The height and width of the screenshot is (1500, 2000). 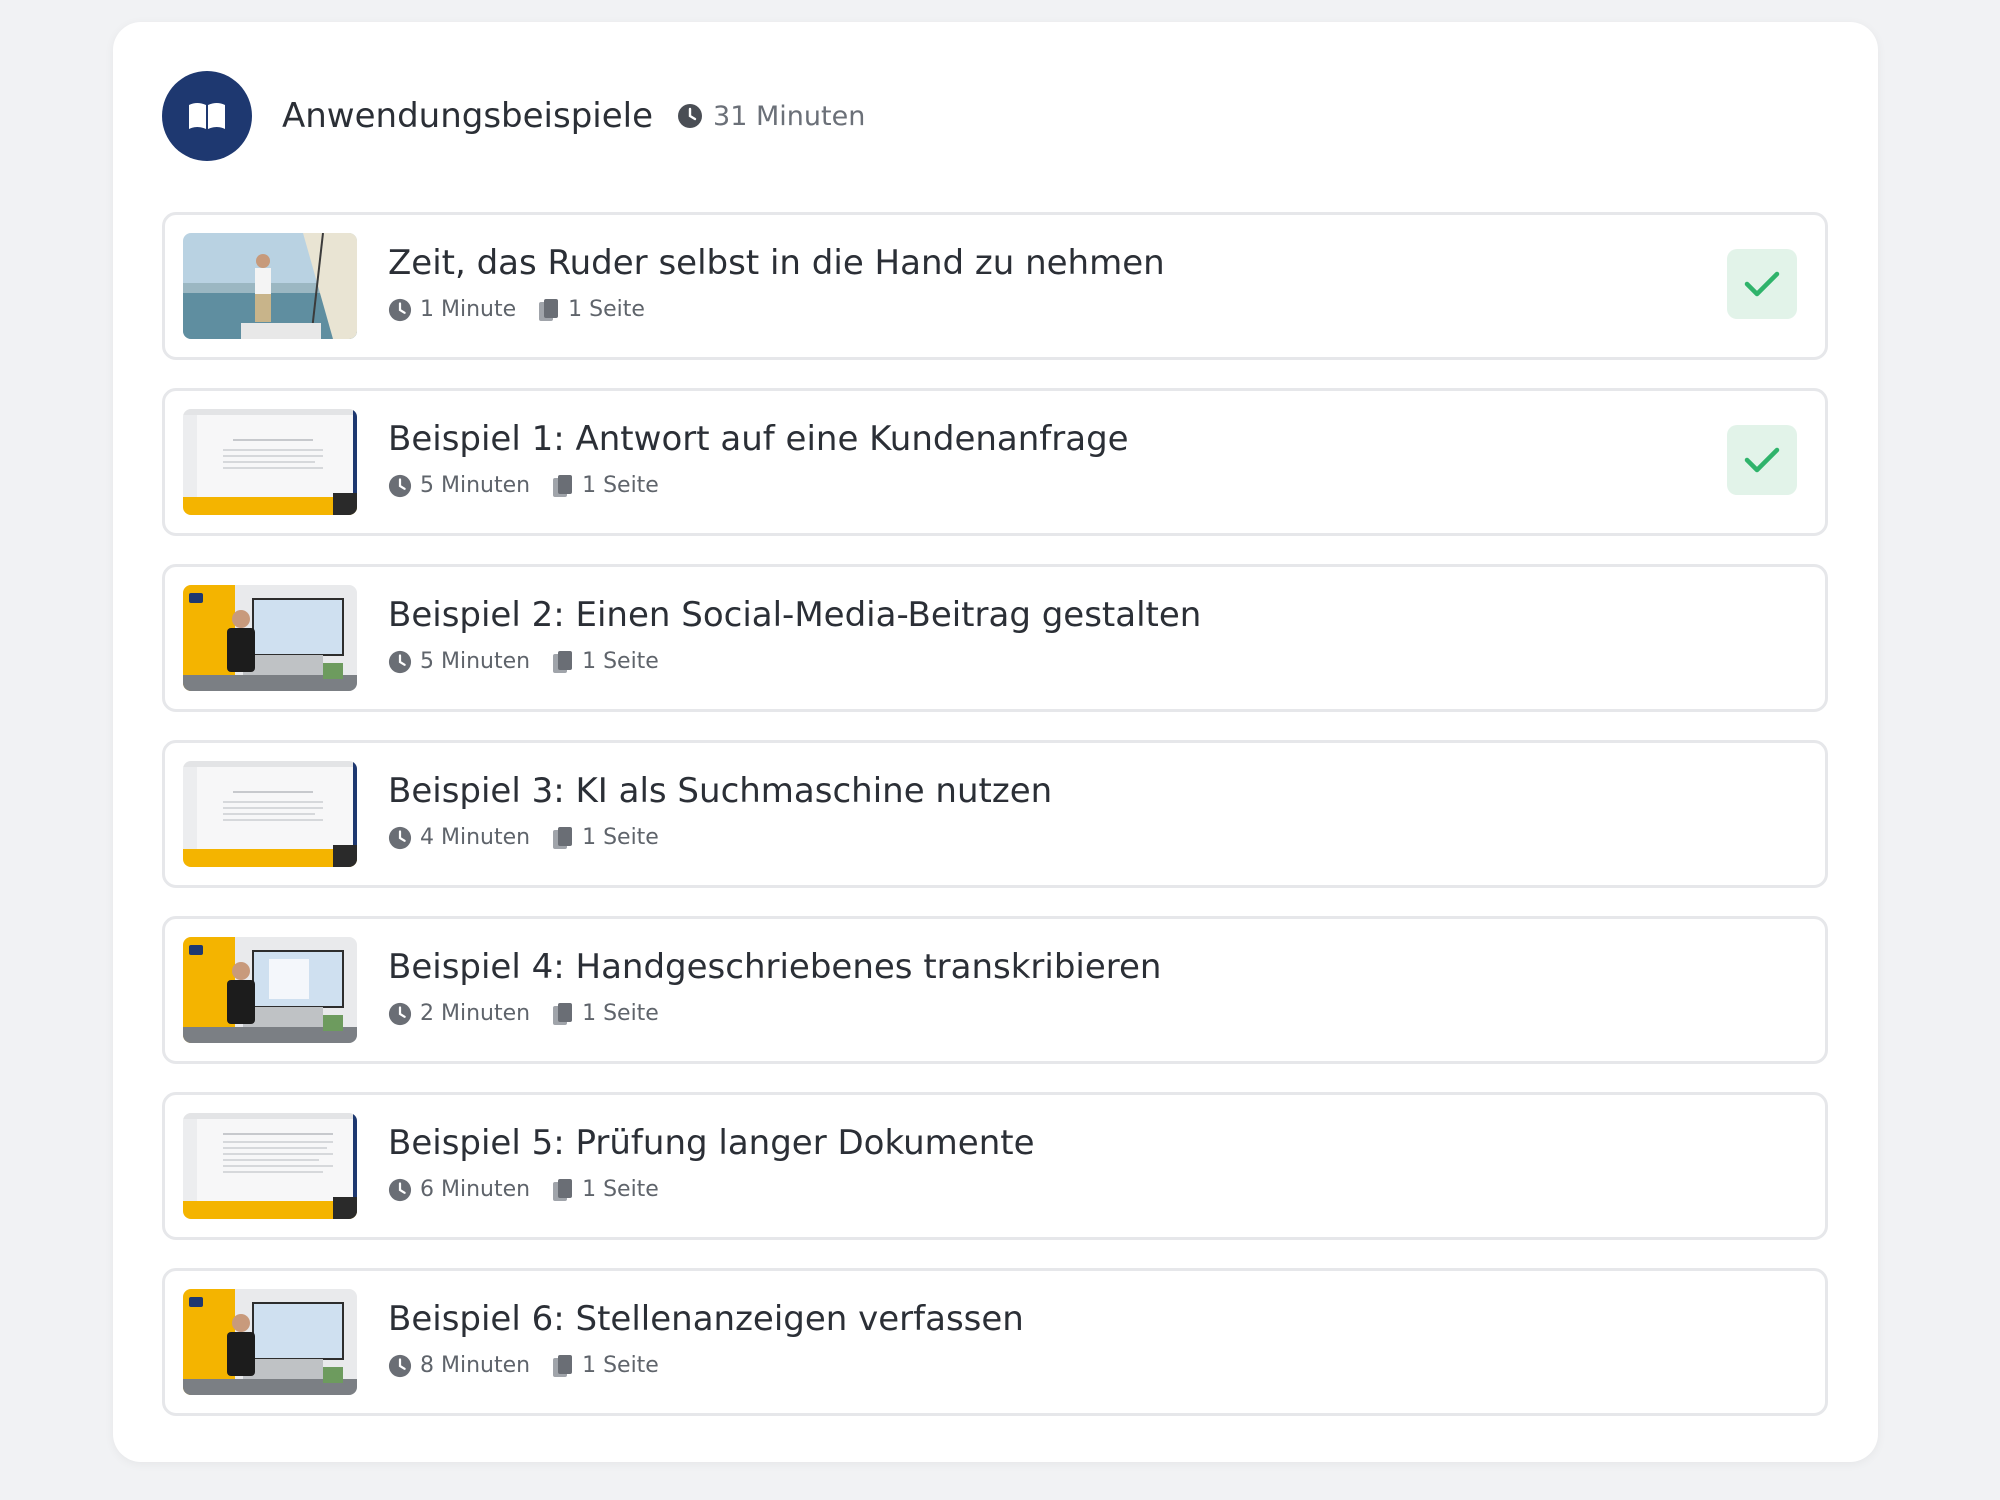 I want to click on section-header: Anwendungsbeispiele 31 Minuten, so click(x=513, y=116).